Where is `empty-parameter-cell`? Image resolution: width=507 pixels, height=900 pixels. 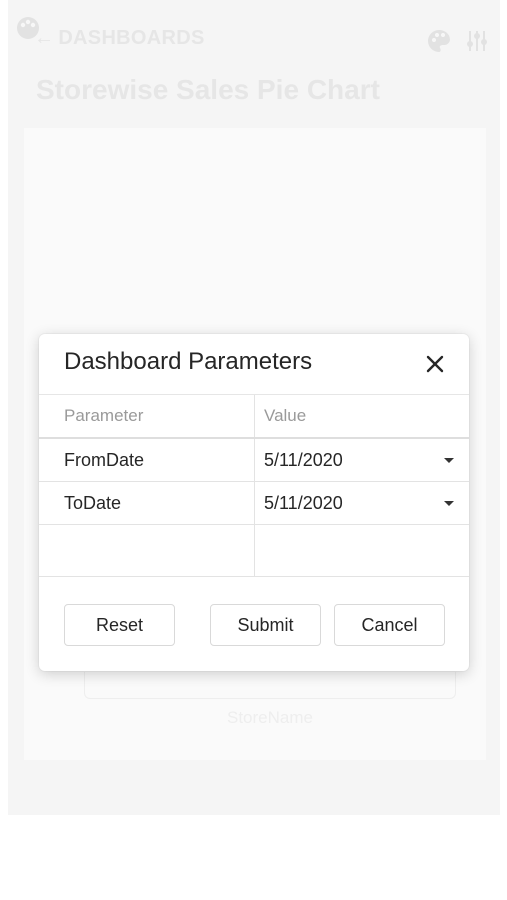
empty-parameter-cell is located at coordinates (147, 550).